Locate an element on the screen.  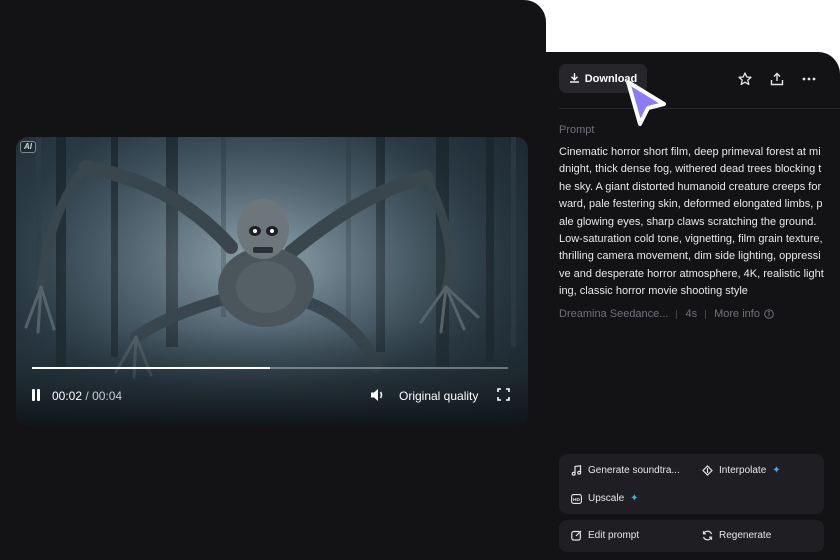
interpolate-button: Interpolate ✦ is located at coordinates (741, 470).